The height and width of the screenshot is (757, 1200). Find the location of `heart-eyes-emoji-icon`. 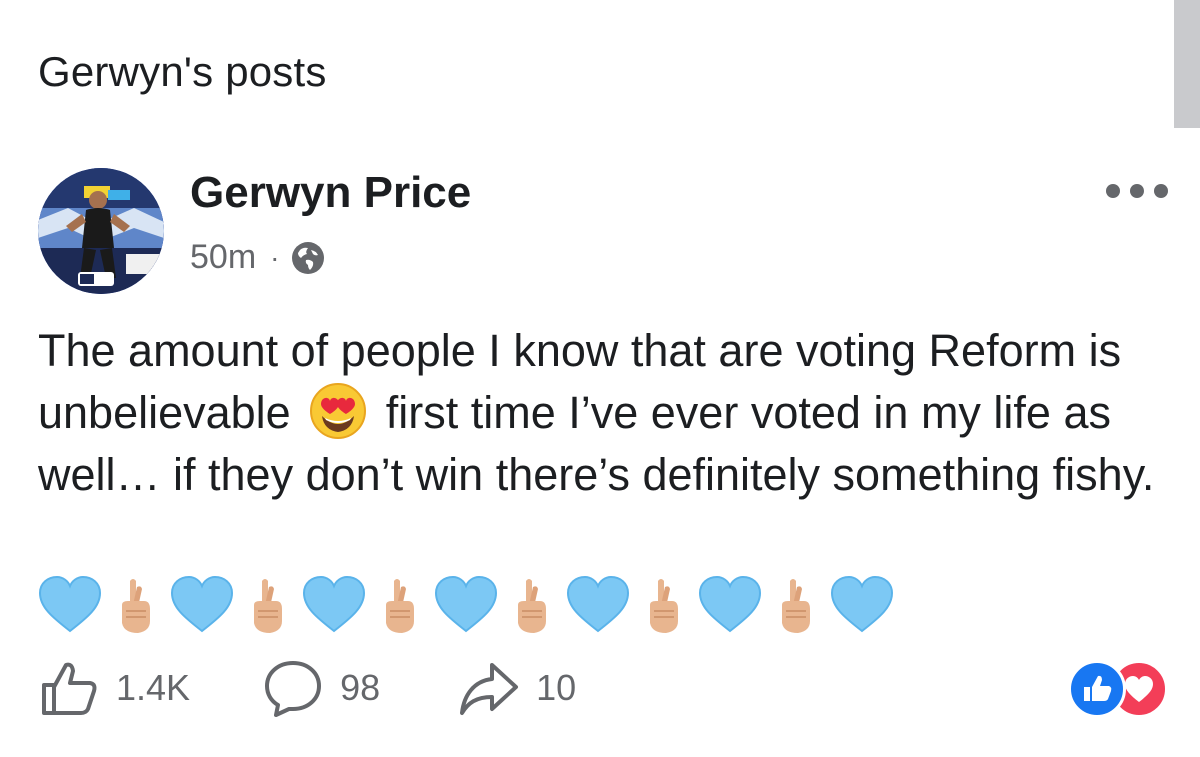

heart-eyes-emoji-icon is located at coordinates (338, 411).